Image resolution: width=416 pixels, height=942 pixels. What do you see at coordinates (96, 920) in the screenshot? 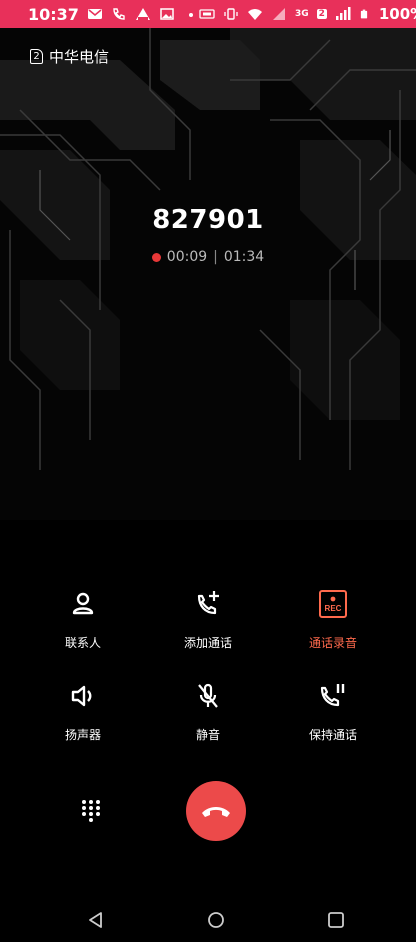
I see `back-icon` at bounding box center [96, 920].